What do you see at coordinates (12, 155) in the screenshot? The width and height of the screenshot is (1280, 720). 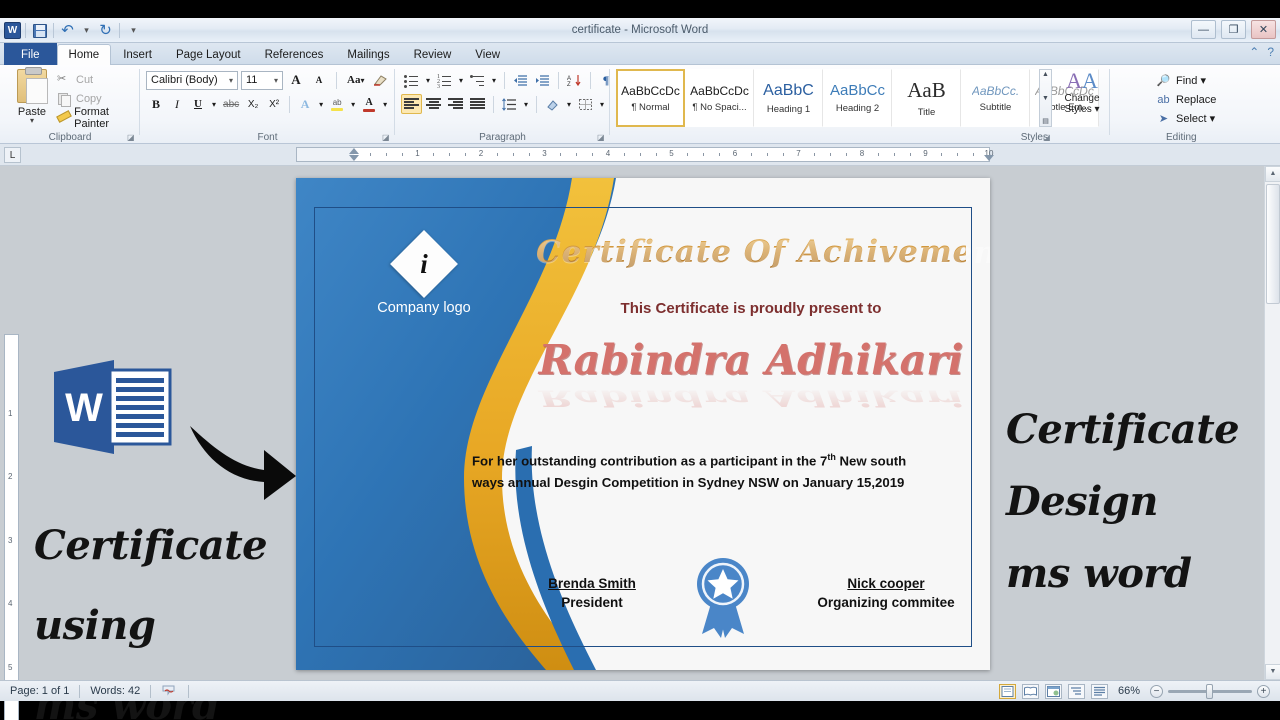 I see `tab-selector-button: L` at bounding box center [12, 155].